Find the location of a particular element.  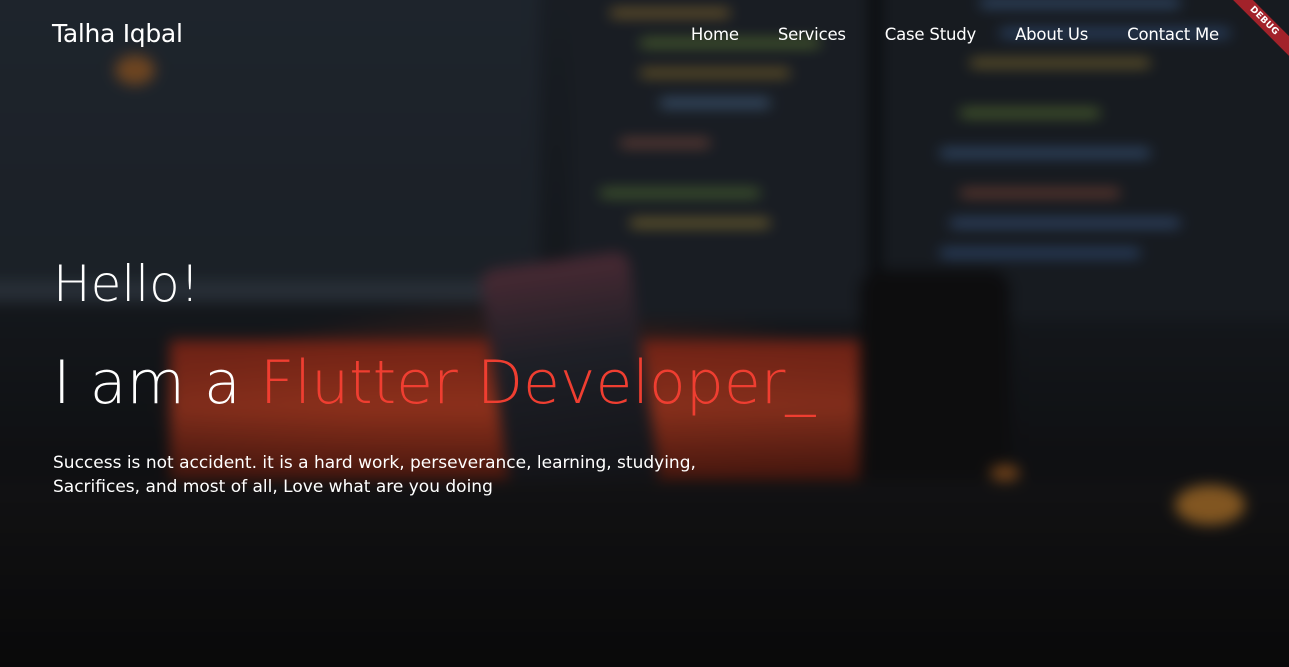

brand-logo: Talha Iqbal is located at coordinates (117, 33).